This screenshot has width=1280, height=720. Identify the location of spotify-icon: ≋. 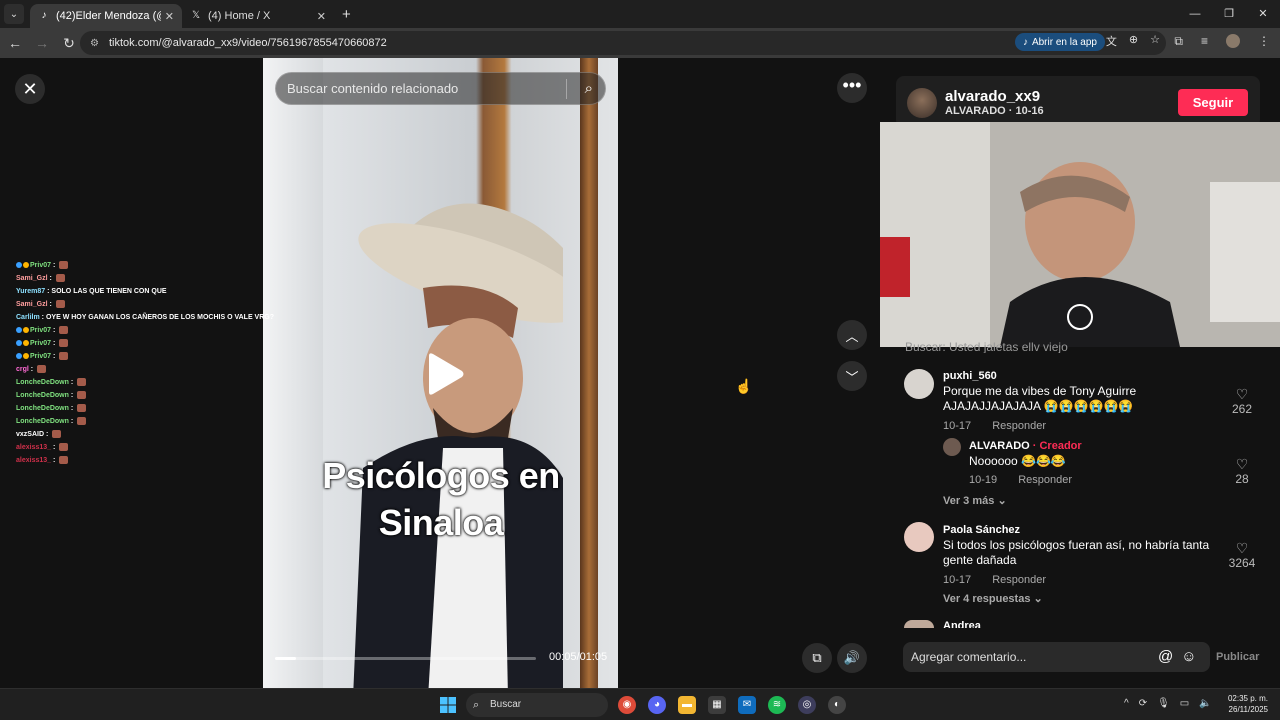
(777, 705).